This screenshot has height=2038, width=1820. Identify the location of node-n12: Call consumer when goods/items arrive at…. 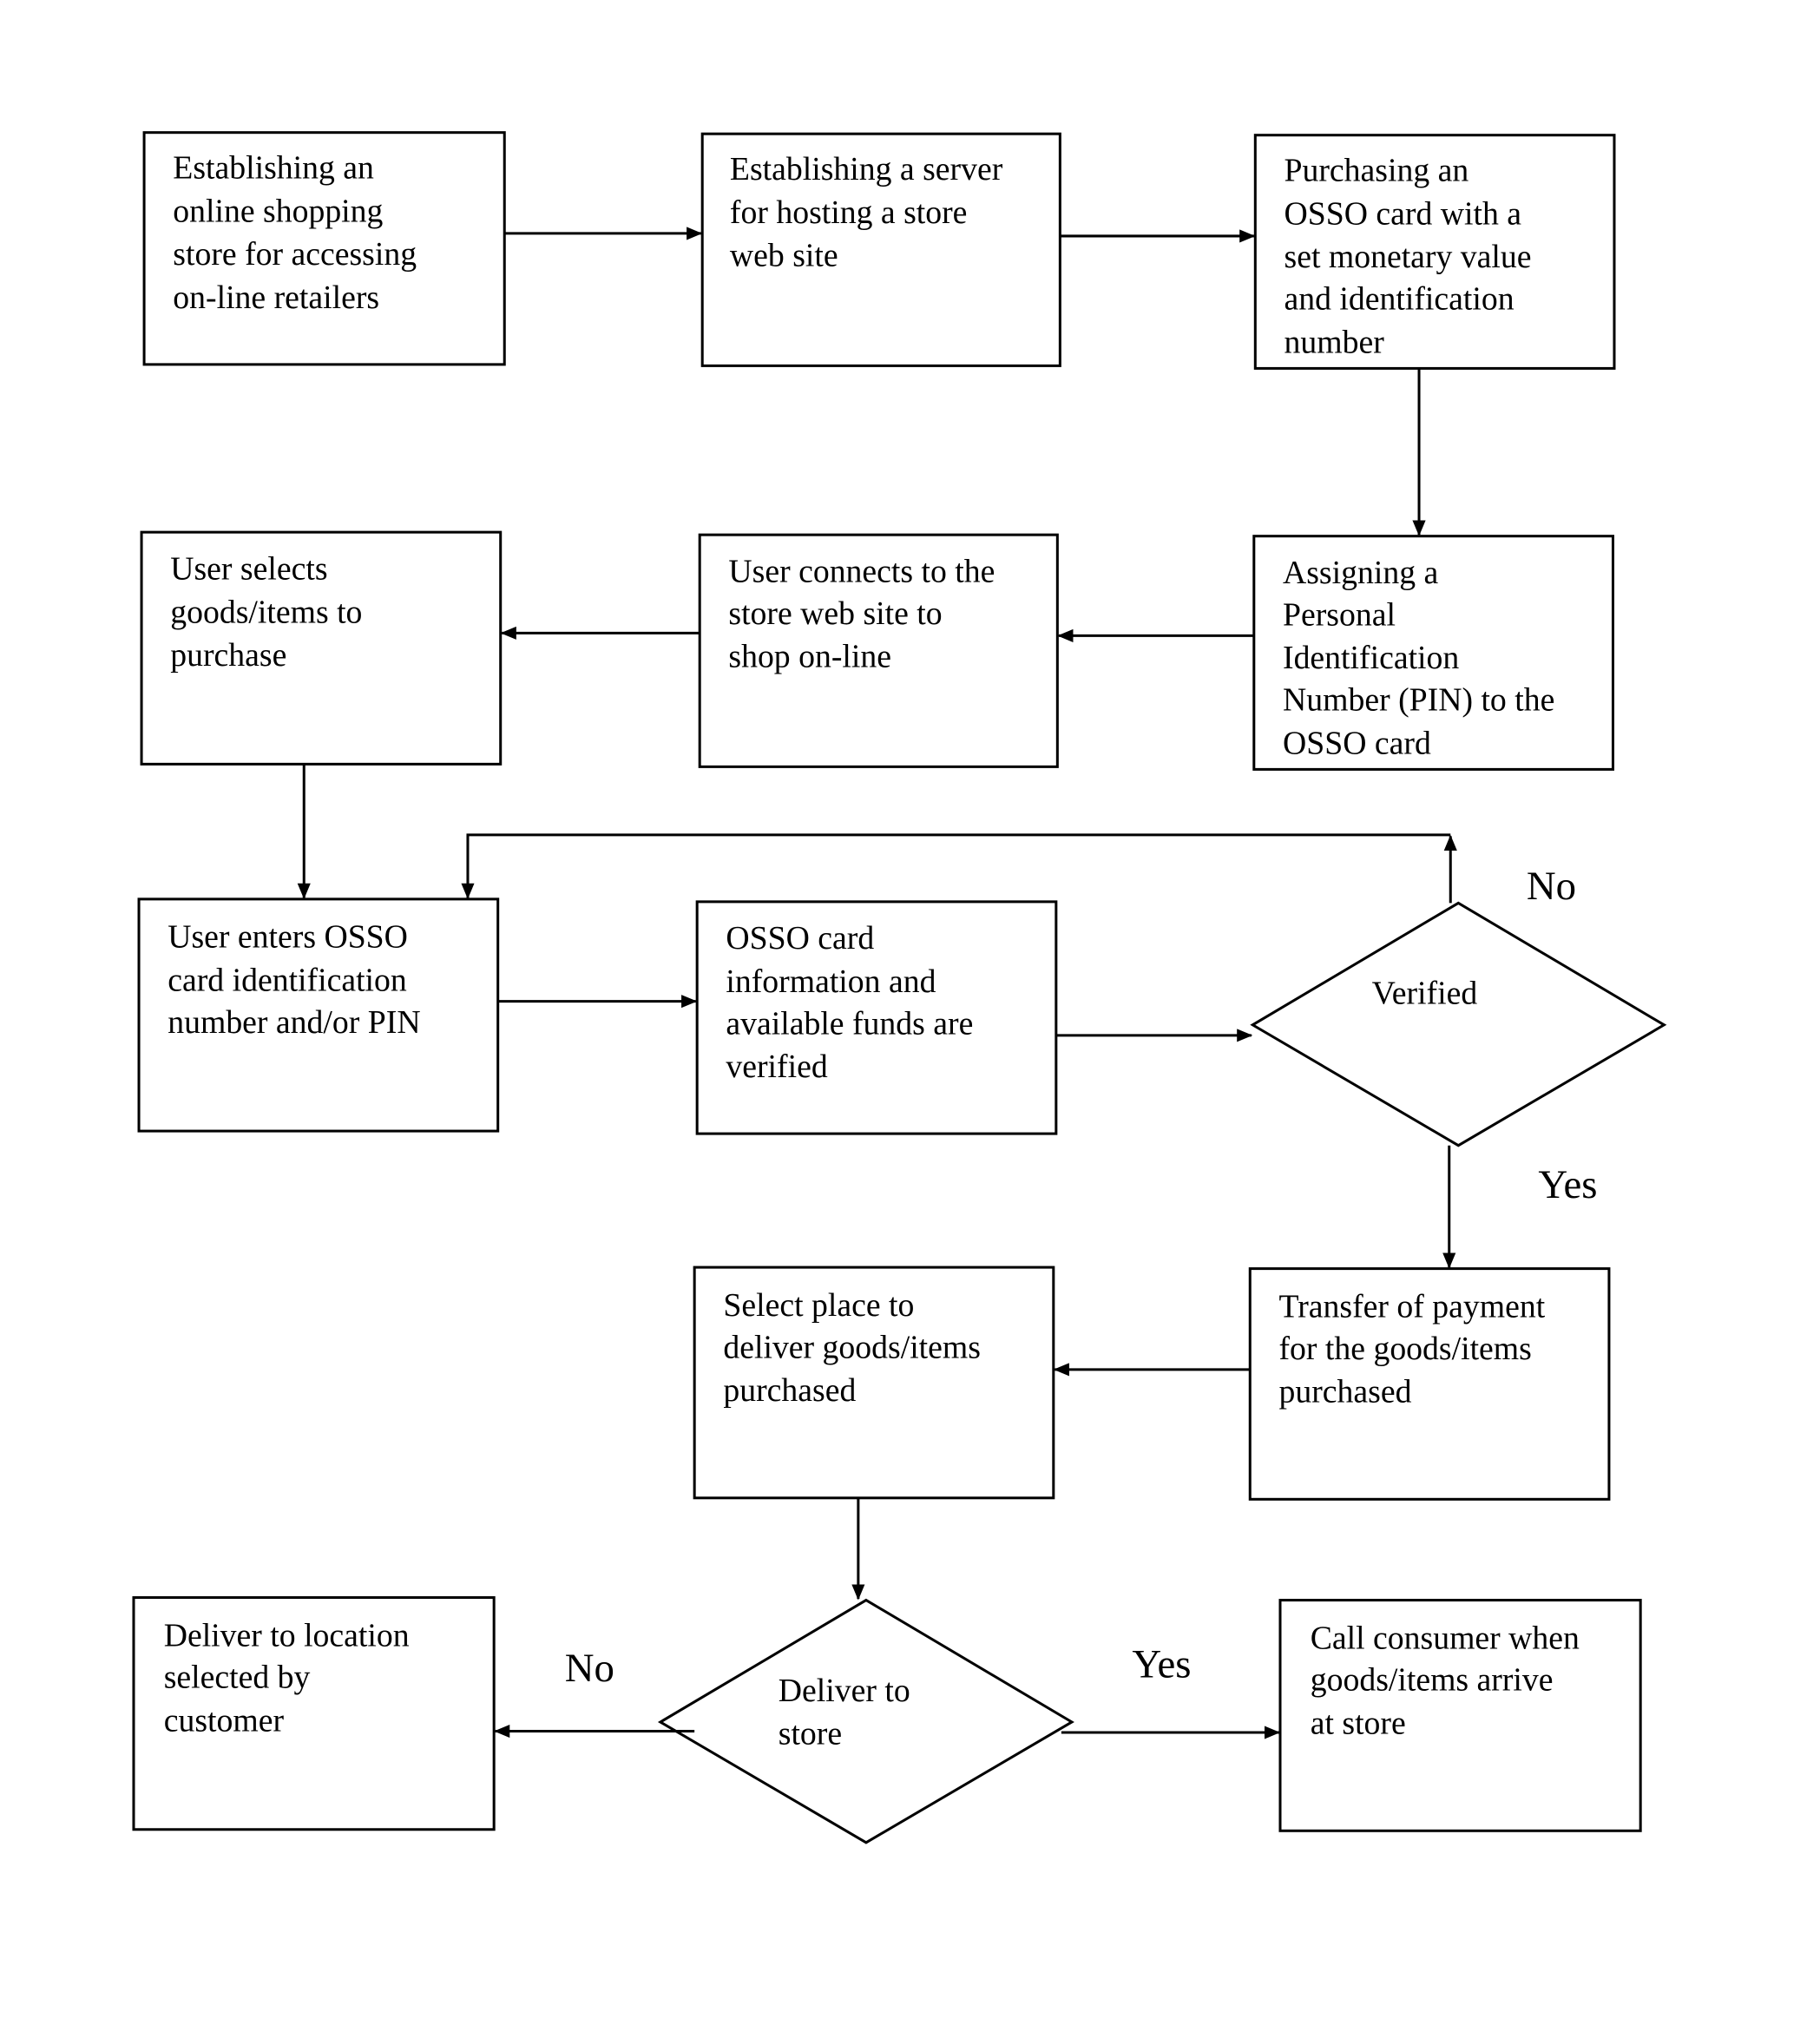
(1460, 1715).